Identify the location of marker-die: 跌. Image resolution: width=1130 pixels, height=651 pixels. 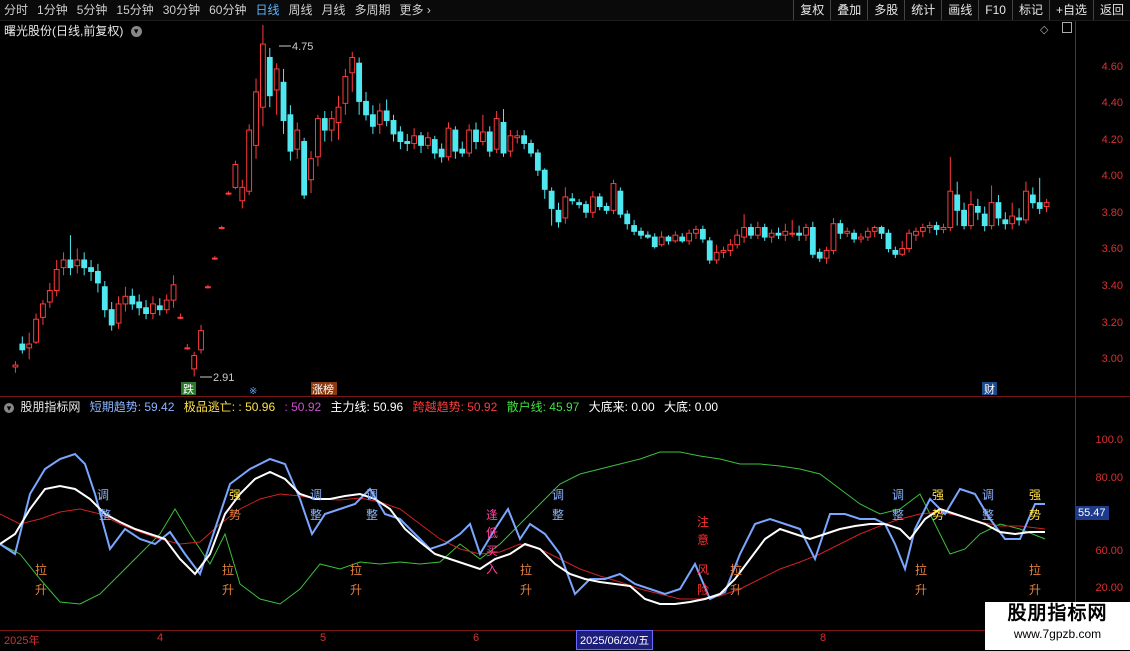
(188, 389).